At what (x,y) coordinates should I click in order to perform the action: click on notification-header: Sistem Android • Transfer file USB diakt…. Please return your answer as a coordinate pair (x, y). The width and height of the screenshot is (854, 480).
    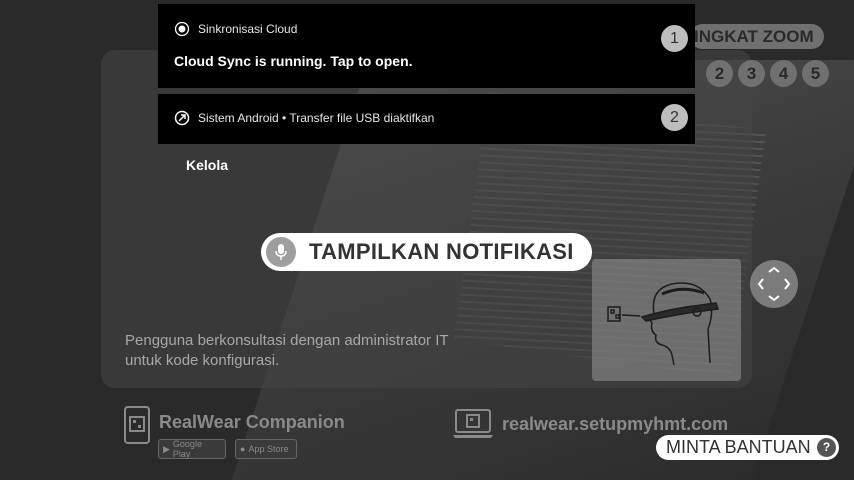
    Looking at the image, I should click on (304, 118).